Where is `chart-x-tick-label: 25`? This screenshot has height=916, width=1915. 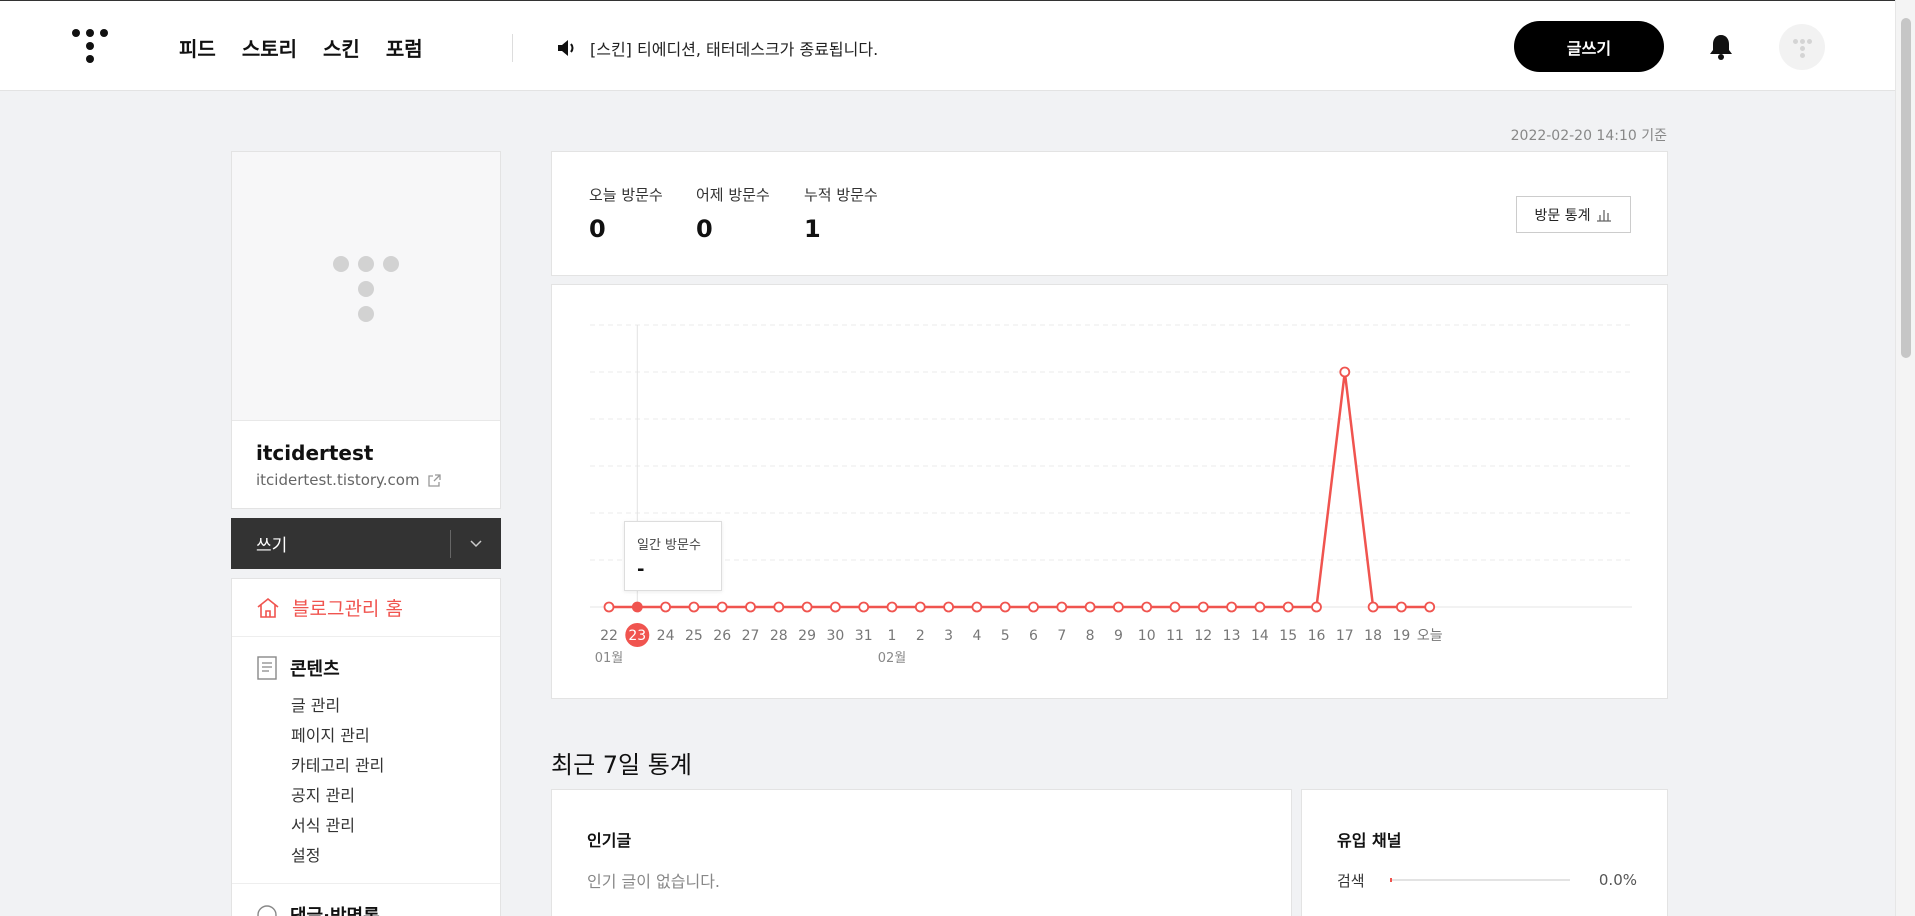 chart-x-tick-label: 25 is located at coordinates (694, 636).